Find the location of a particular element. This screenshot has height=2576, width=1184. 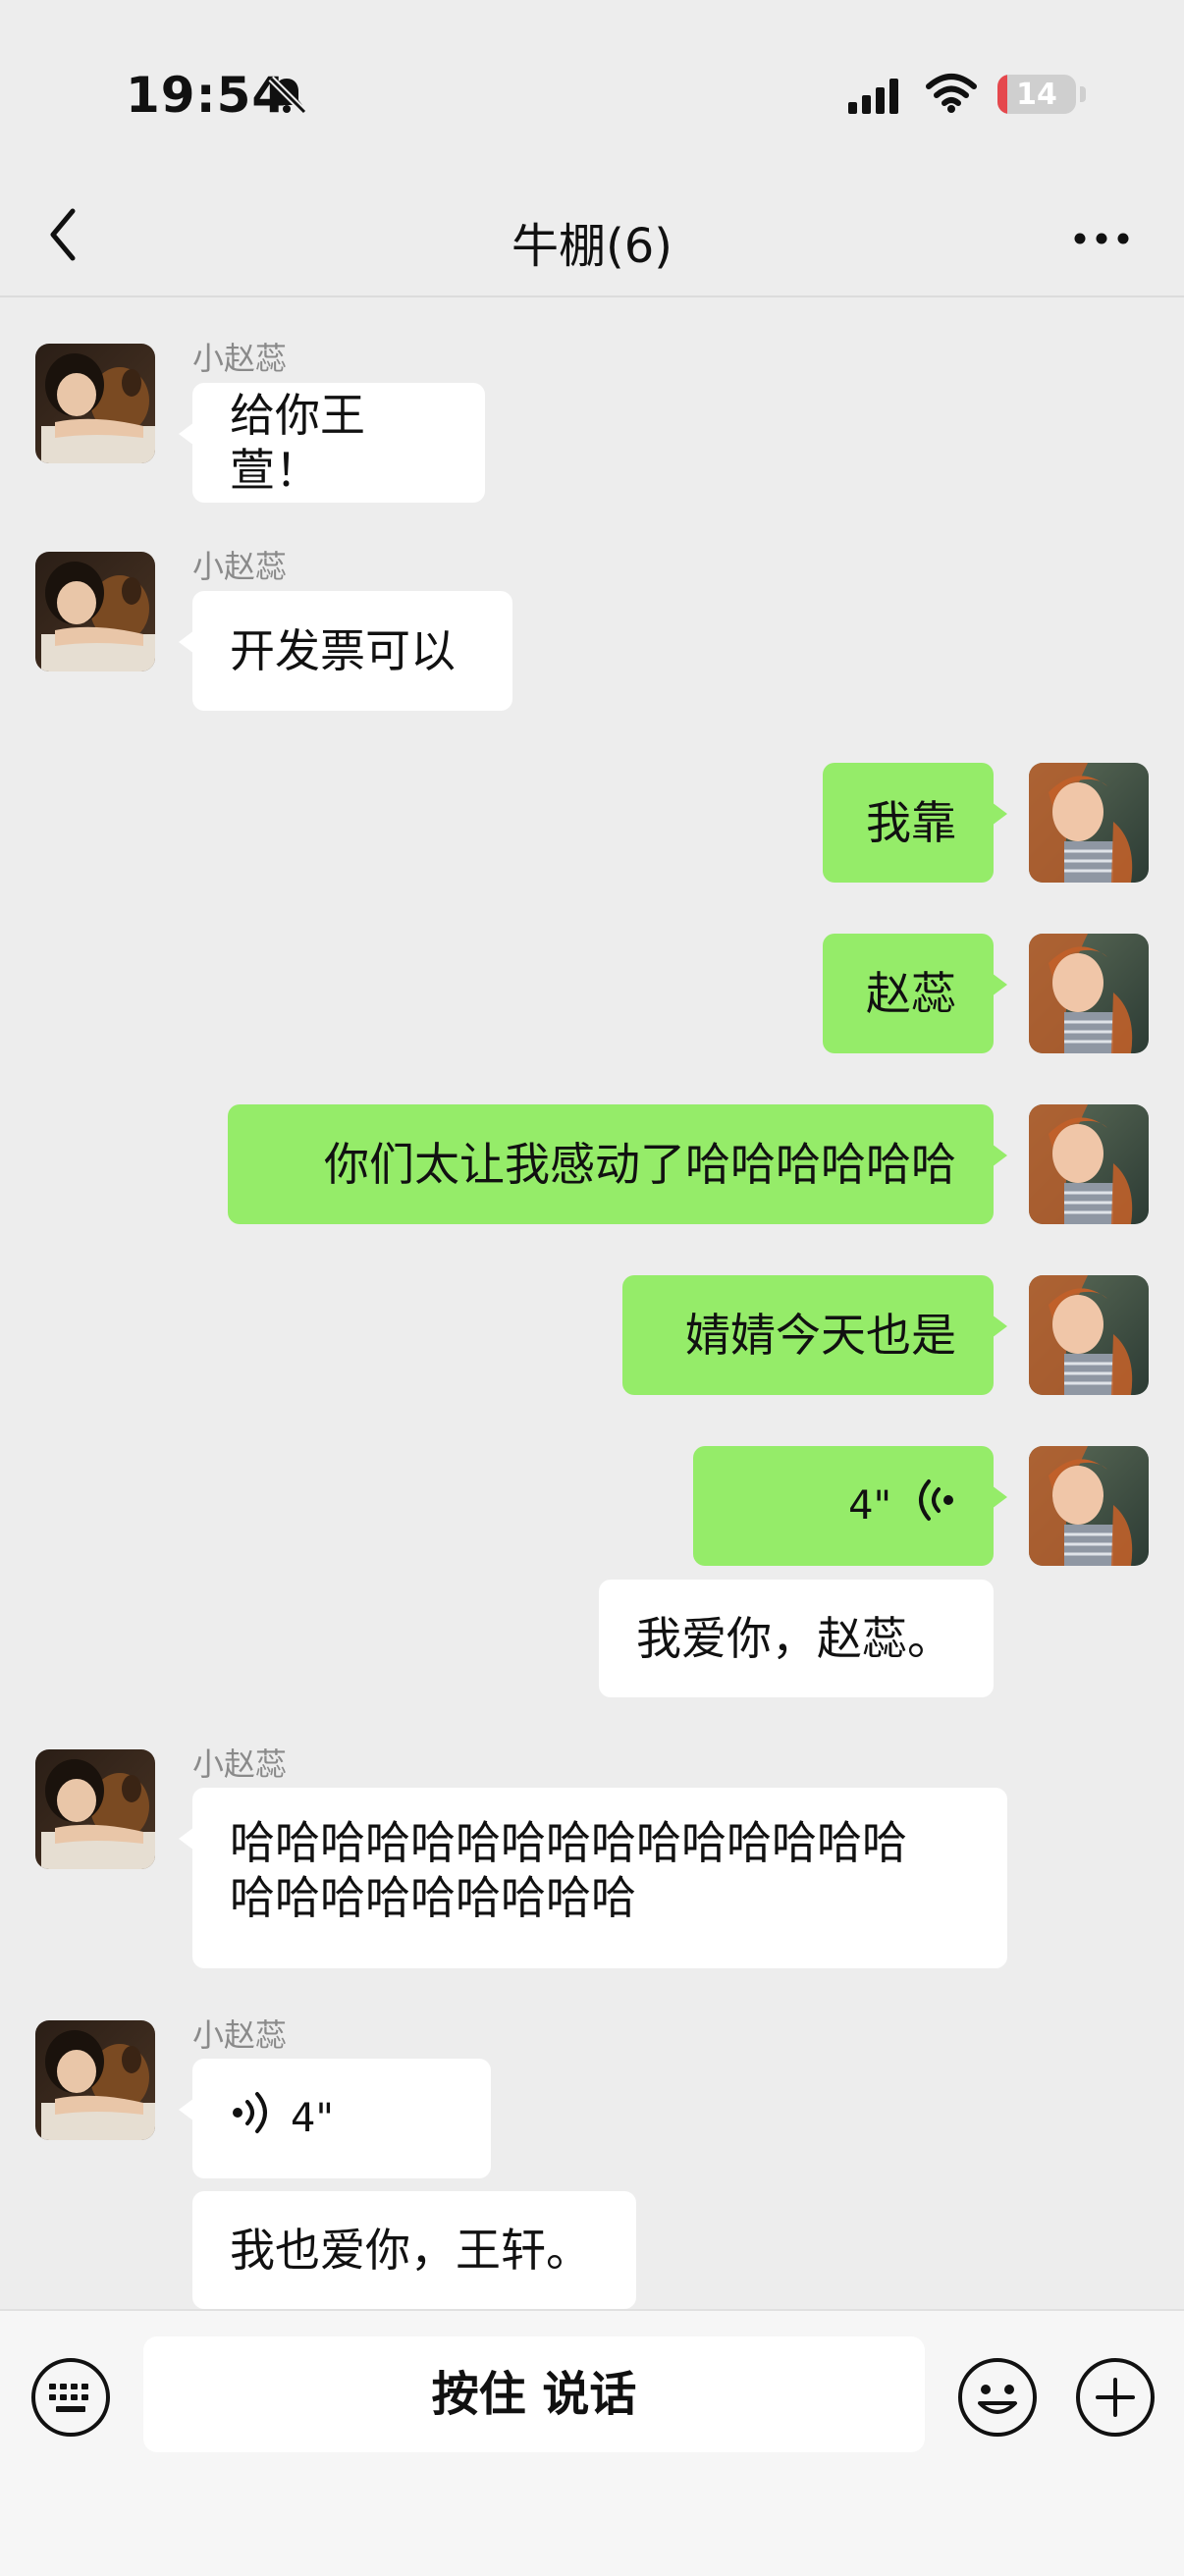

message-bubble: 给你王萱！ is located at coordinates (332, 443).